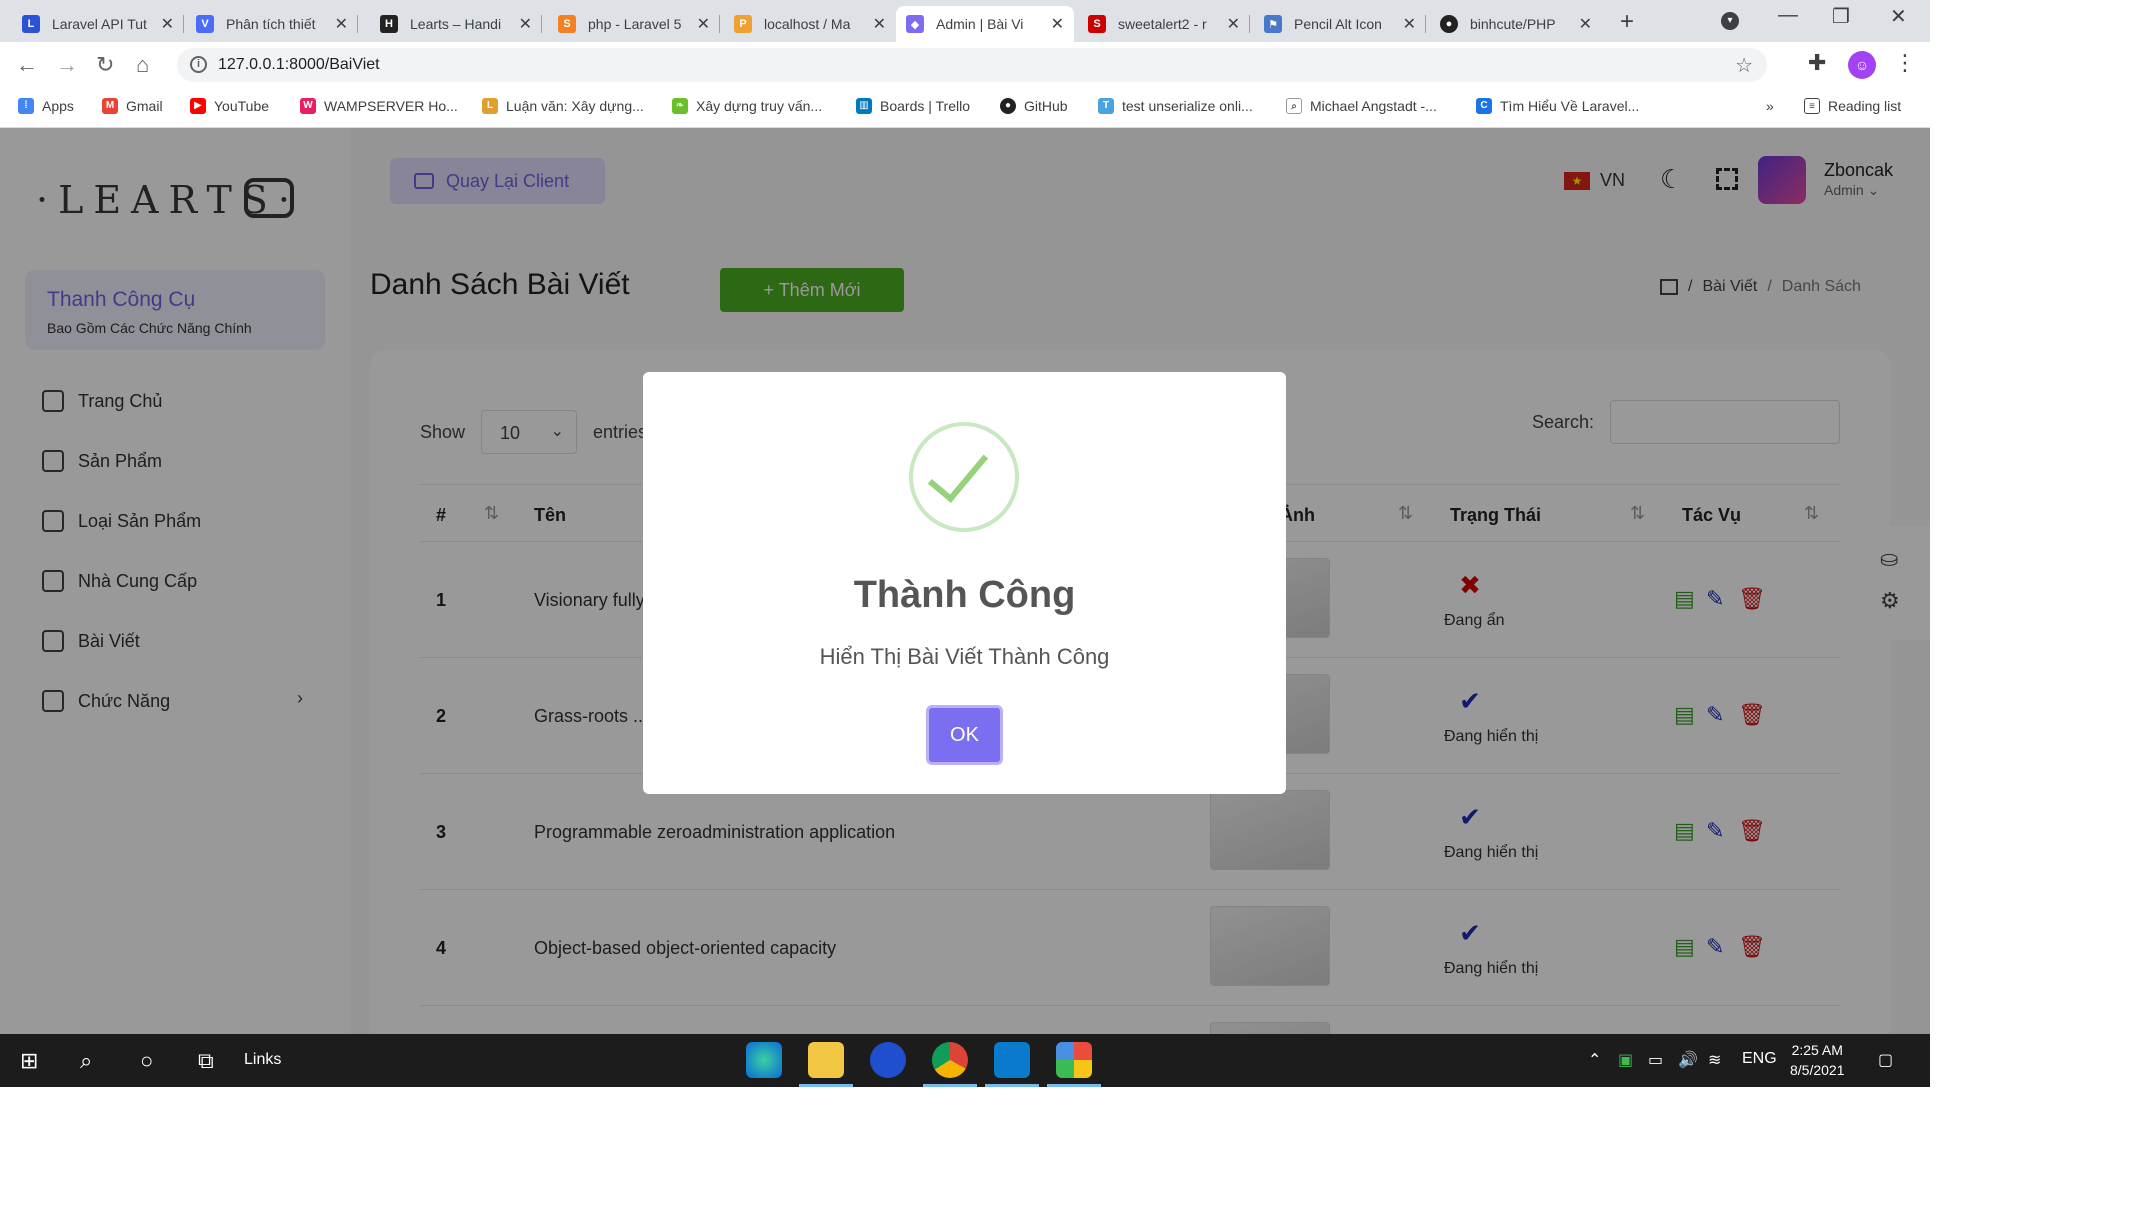 The width and height of the screenshot is (2146, 1222). Describe the element at coordinates (1074, 1060) in the screenshot. I see `sourcetree-icon` at that location.